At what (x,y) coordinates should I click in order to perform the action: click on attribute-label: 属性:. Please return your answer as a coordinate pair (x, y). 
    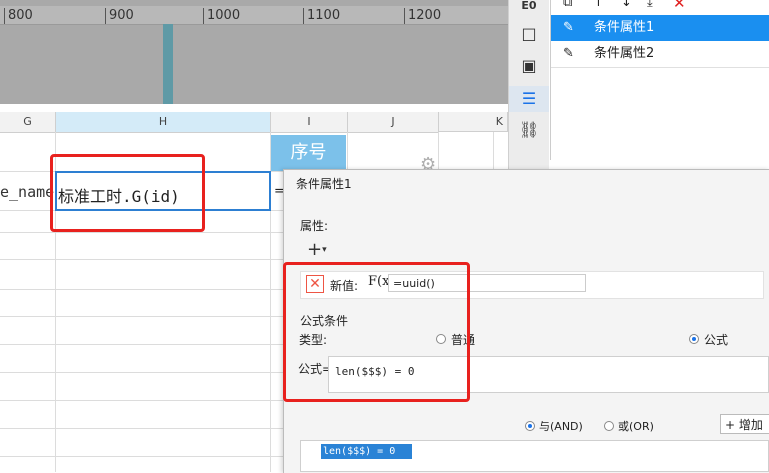
    Looking at the image, I should click on (314, 226).